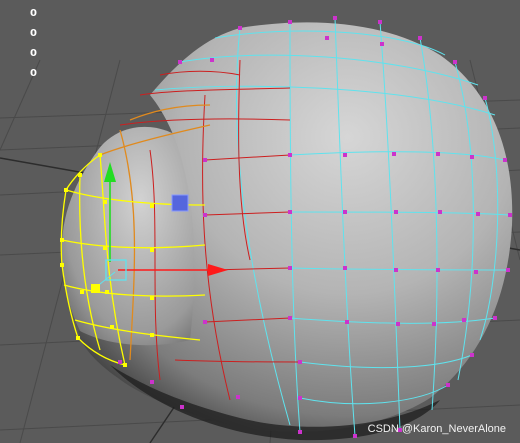 Image resolution: width=520 pixels, height=443 pixels. I want to click on z-axis-handle, so click(180, 203).